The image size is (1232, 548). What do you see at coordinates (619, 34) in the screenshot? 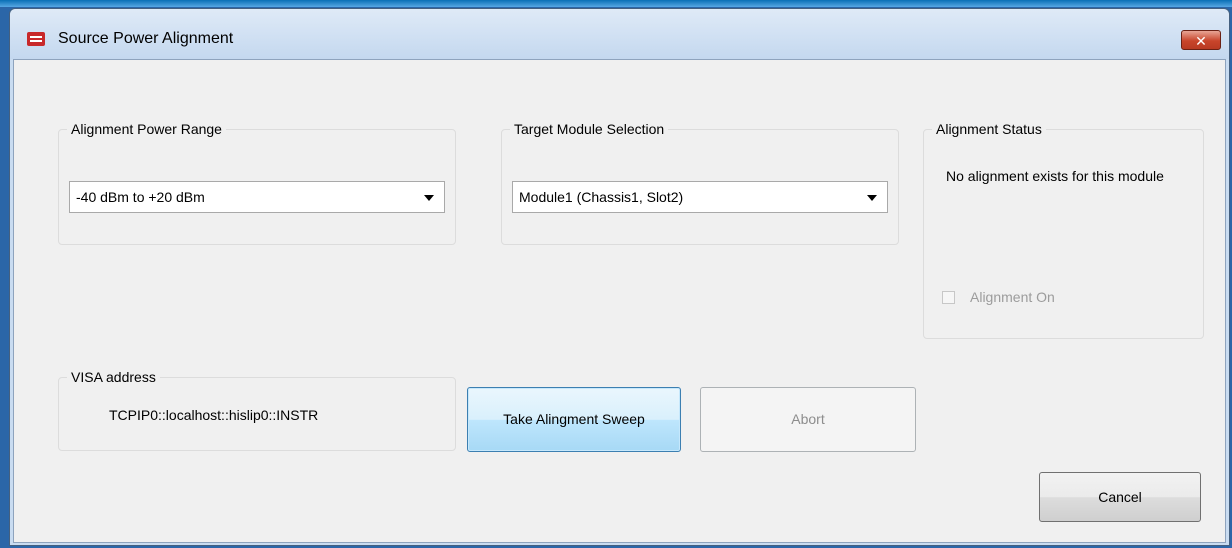
I see `title-bar: Source Power Alignment ✕` at bounding box center [619, 34].